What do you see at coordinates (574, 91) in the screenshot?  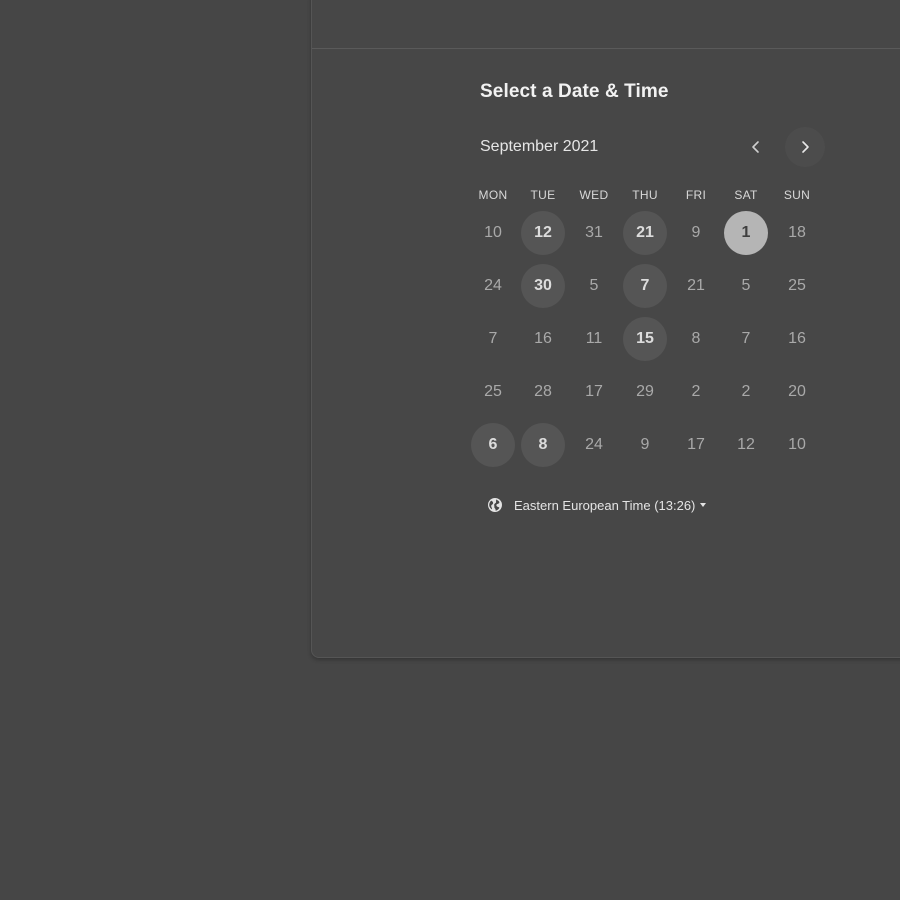 I see `page-title: Select a Date & Time` at bounding box center [574, 91].